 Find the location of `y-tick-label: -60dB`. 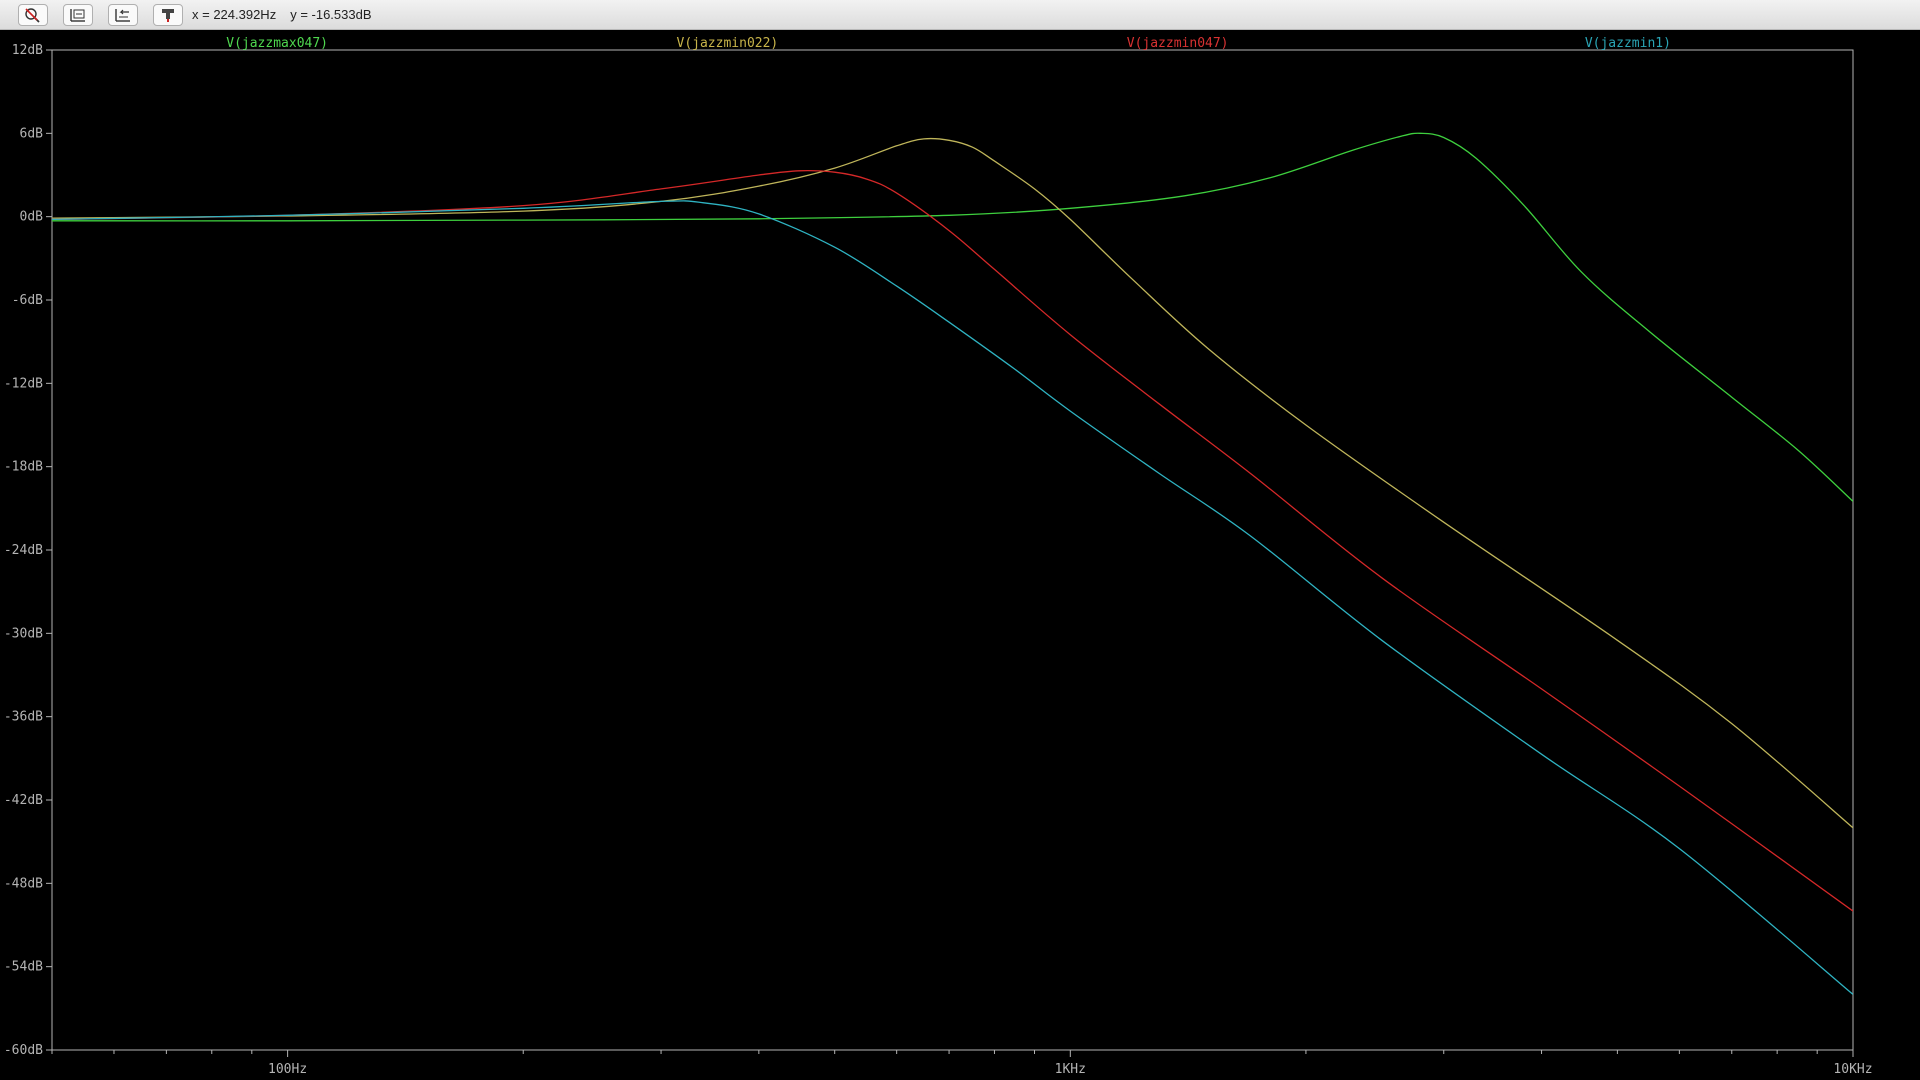

y-tick-label: -60dB is located at coordinates (23, 1050).